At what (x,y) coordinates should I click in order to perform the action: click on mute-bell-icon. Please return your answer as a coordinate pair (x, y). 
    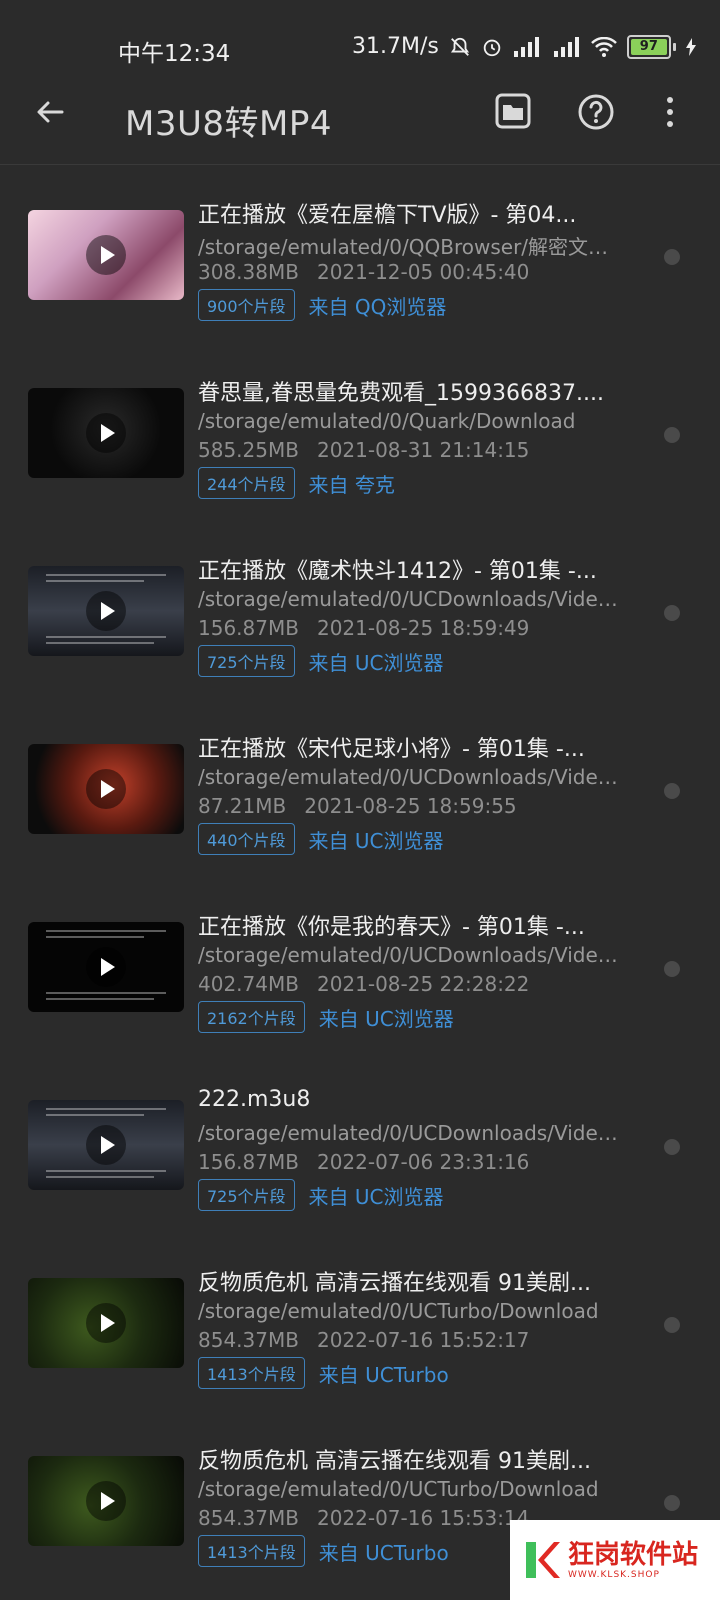
    Looking at the image, I should click on (460, 47).